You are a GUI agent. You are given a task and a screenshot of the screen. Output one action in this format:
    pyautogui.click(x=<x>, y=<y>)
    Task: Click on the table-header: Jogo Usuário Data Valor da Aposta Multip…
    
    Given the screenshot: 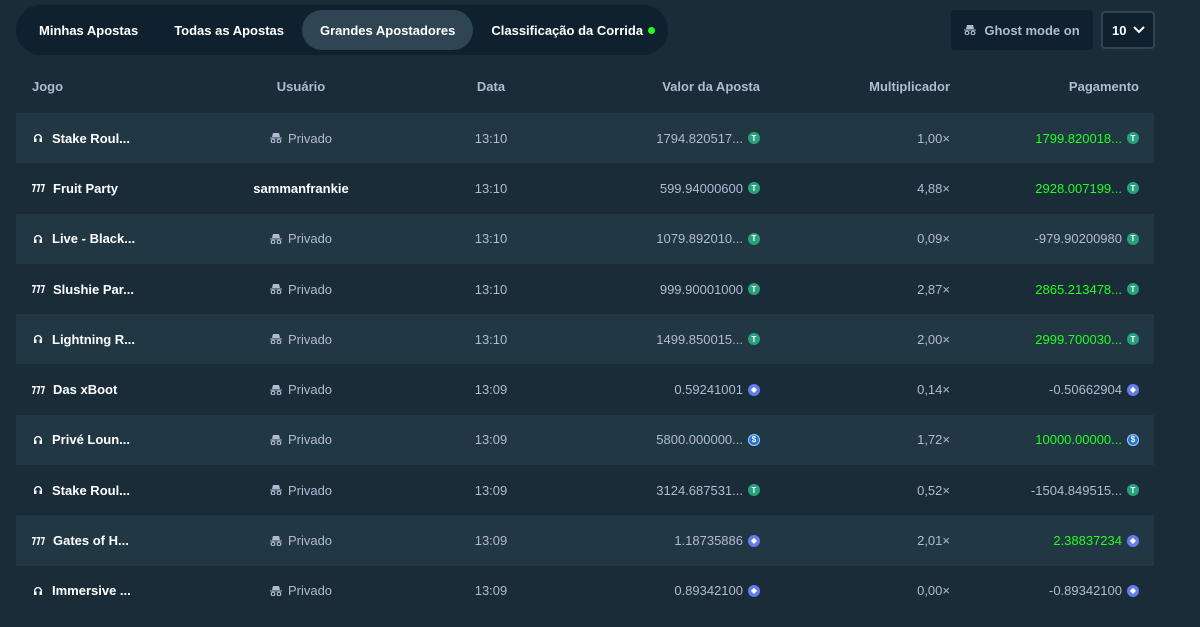 What is the action you would take?
    pyautogui.click(x=585, y=86)
    